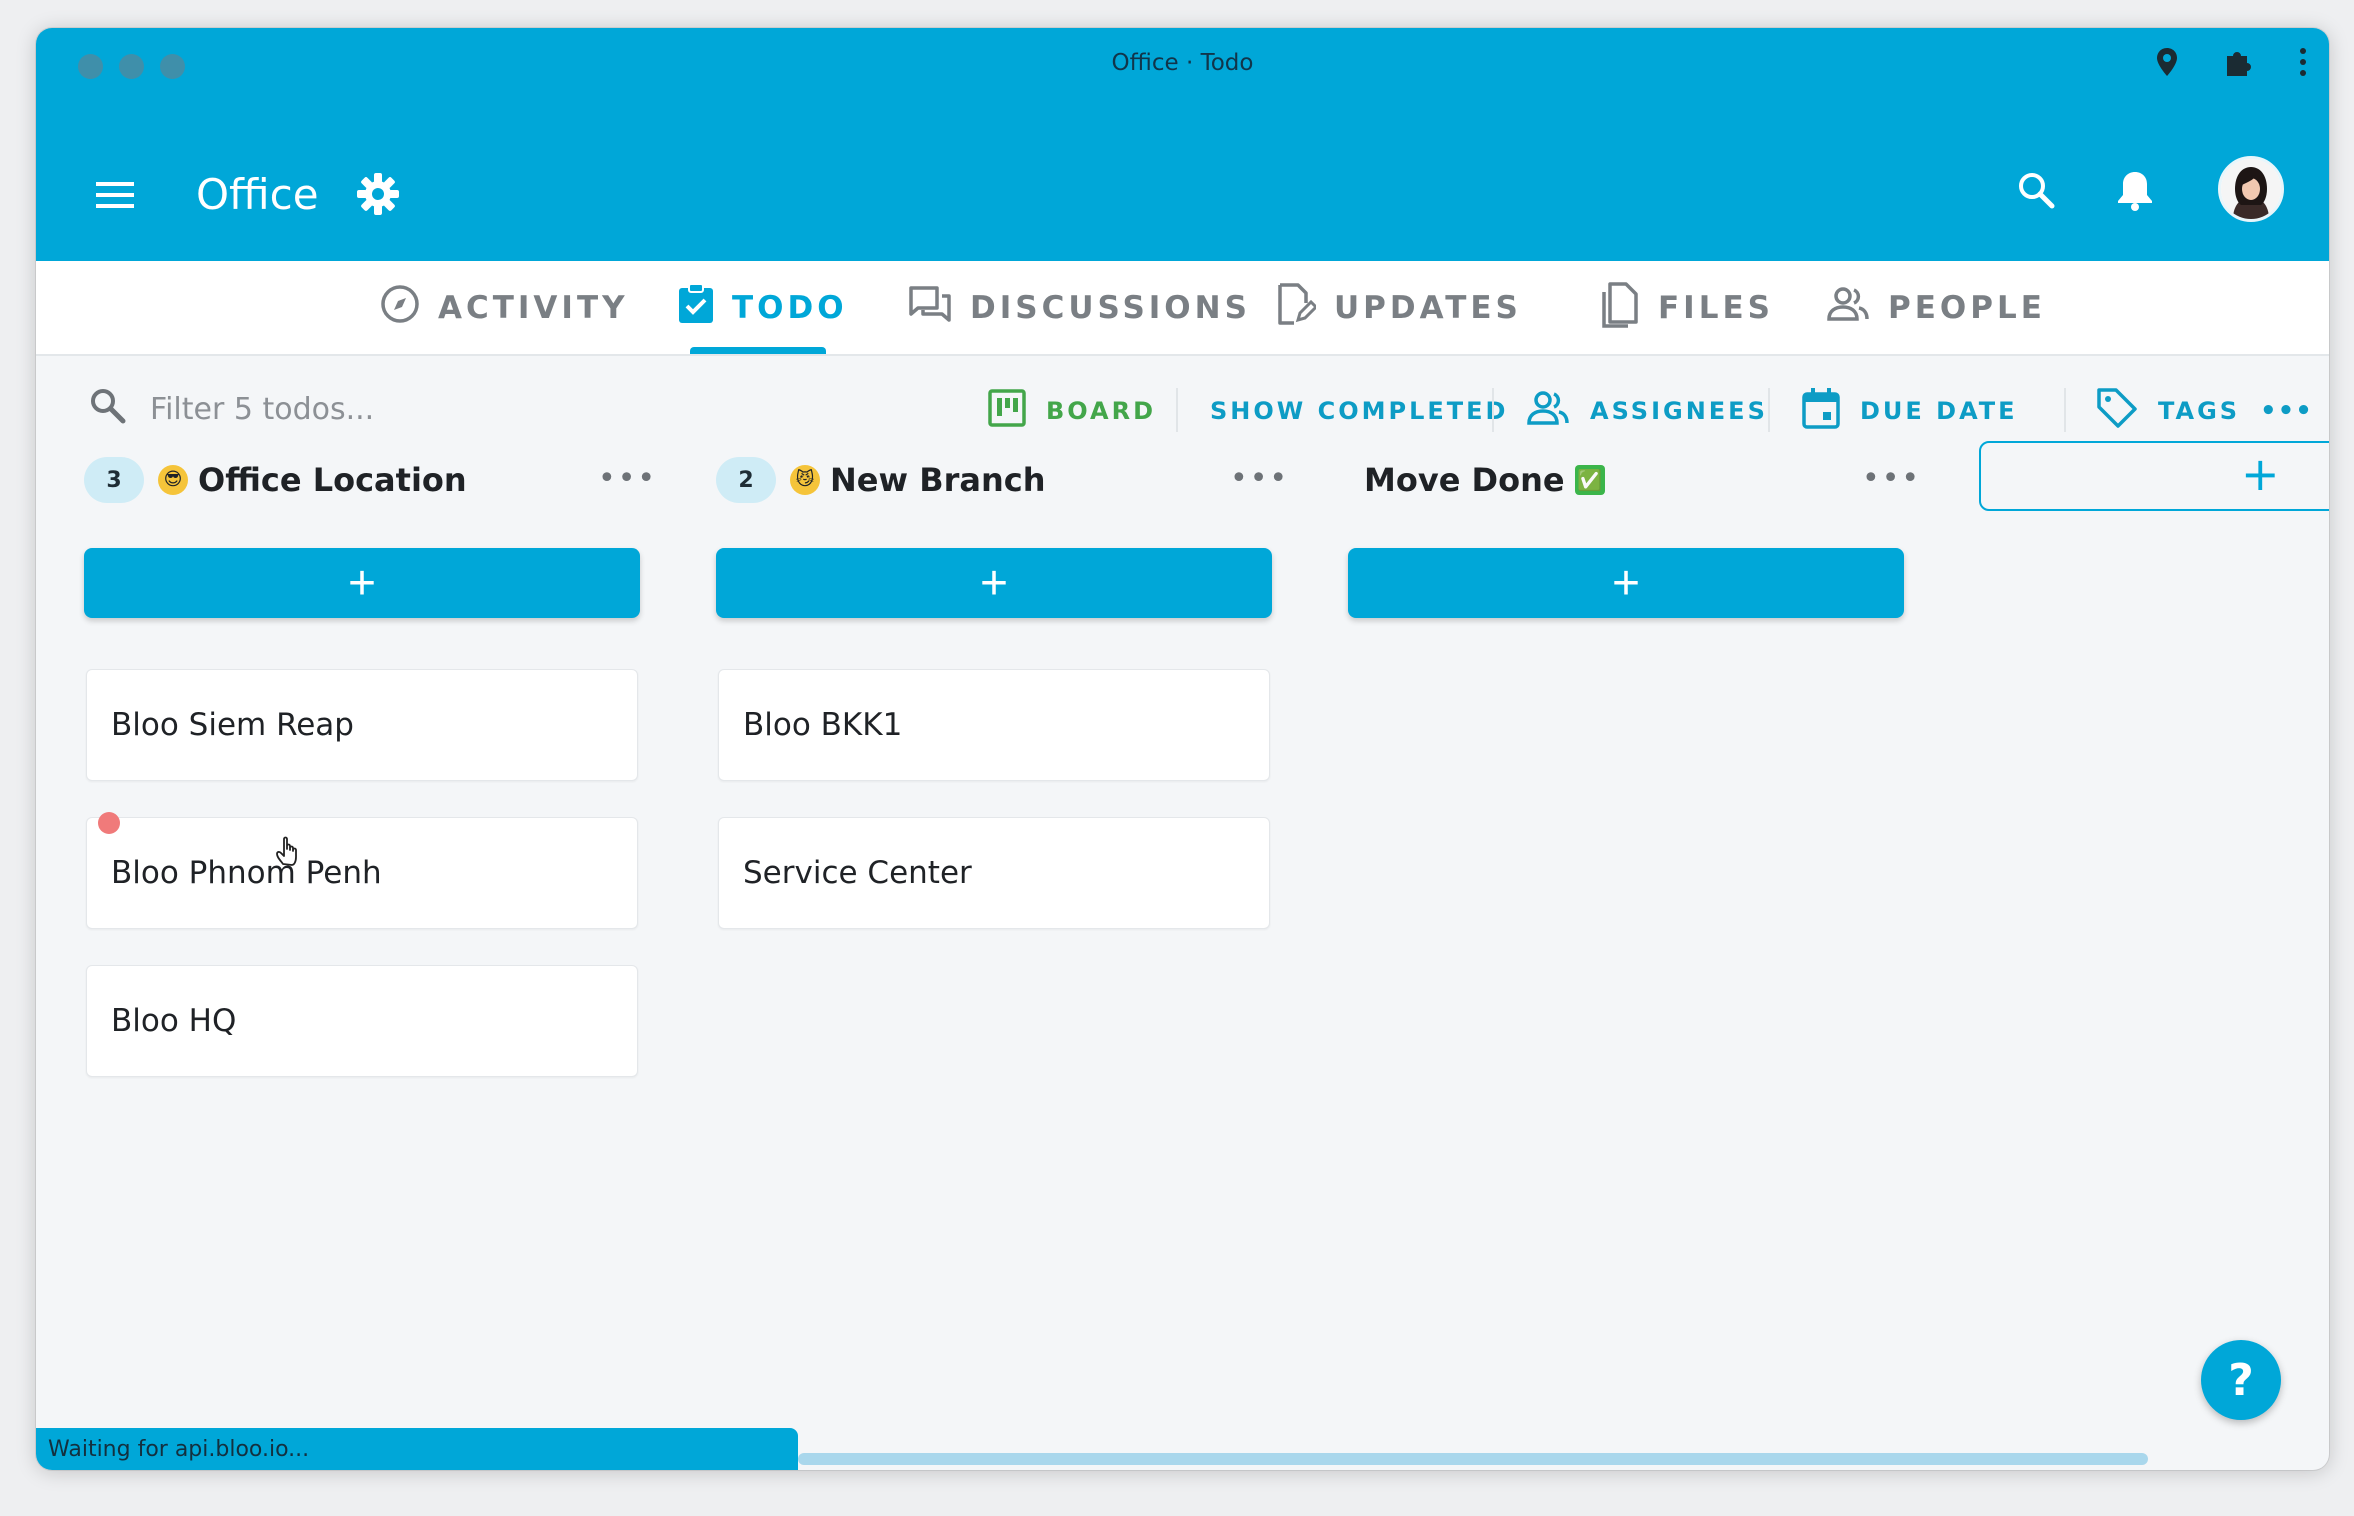  Describe the element at coordinates (1297, 308) in the screenshot. I see `edit-doc-icon` at that location.